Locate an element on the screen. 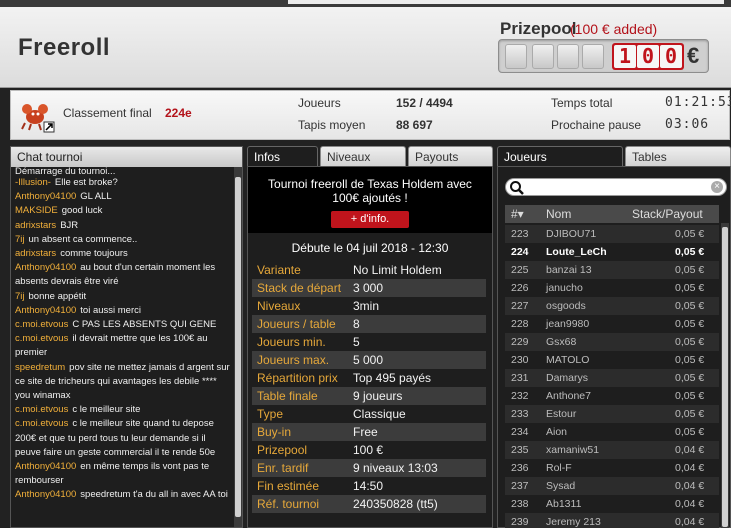 Image resolution: width=731 pixels, height=528 pixels. player-name: Gsx68 is located at coordinates (561, 342).